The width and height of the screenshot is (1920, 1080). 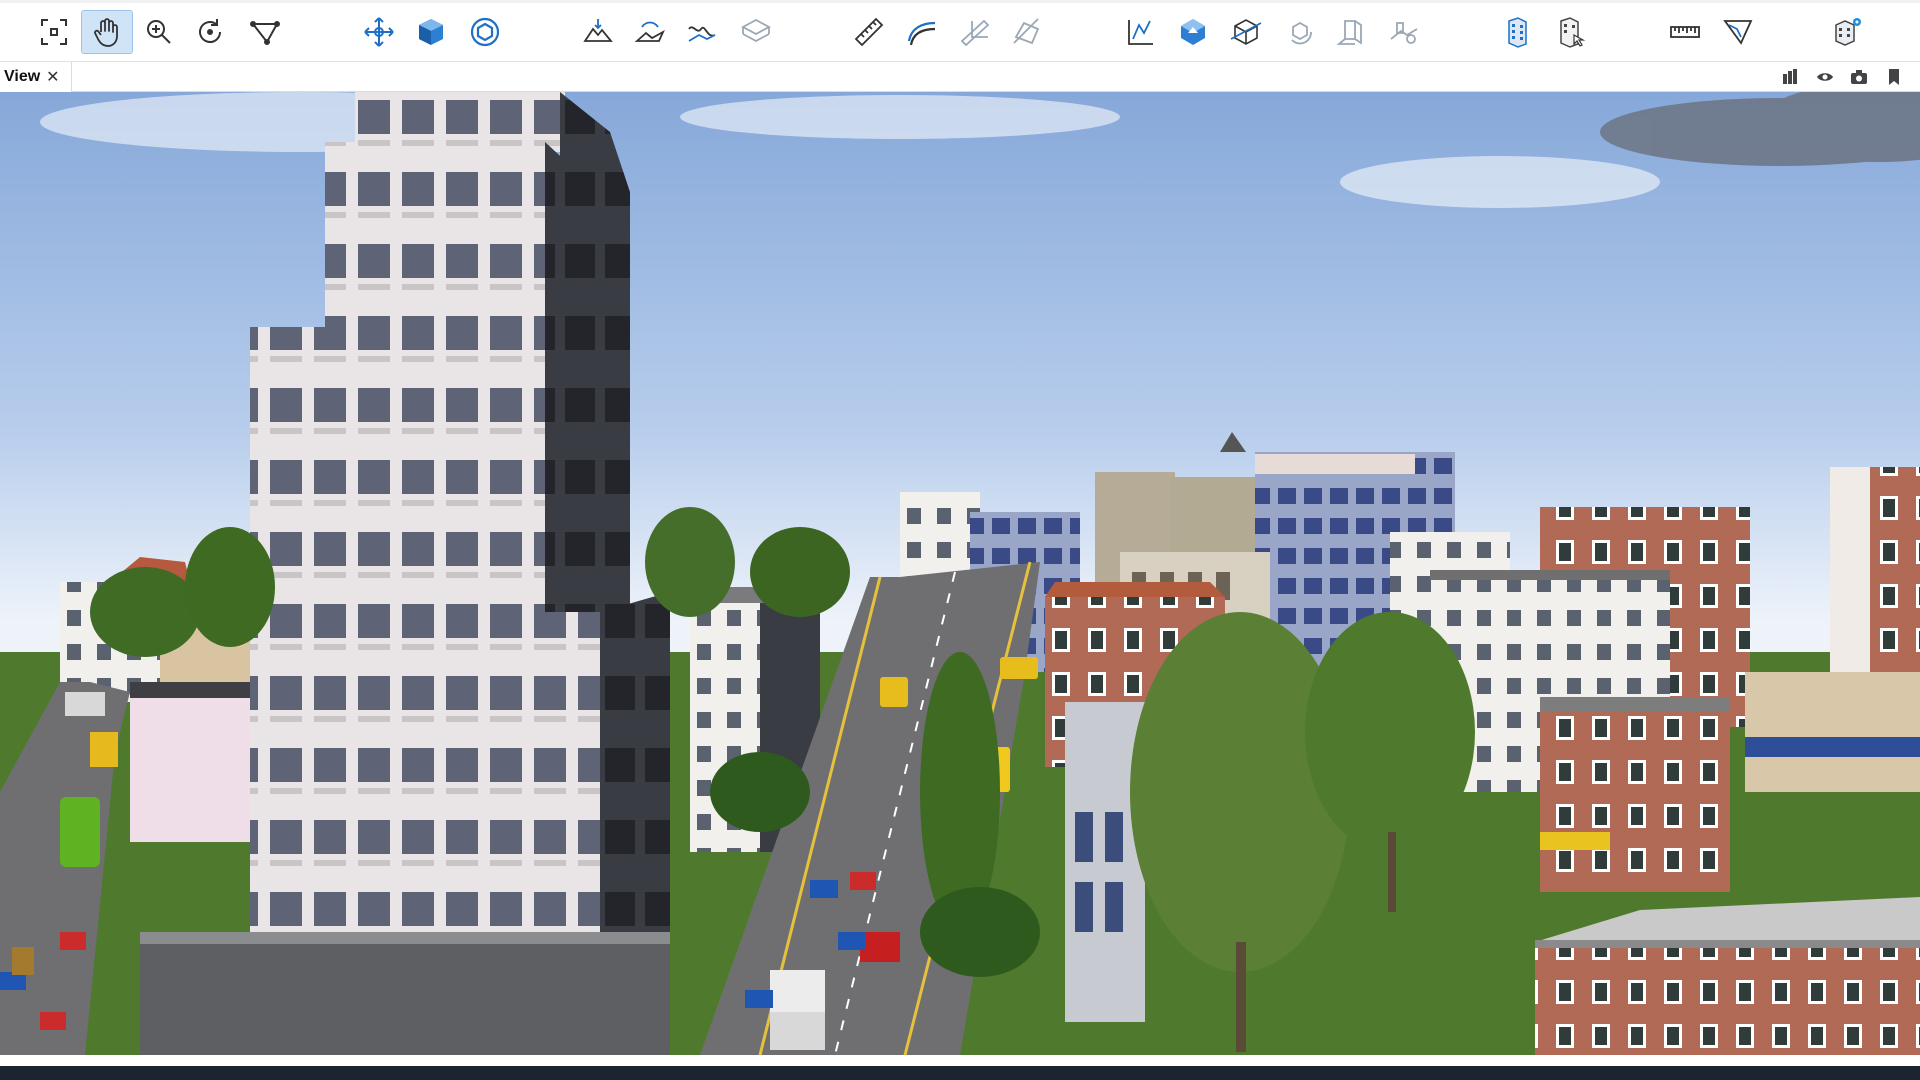 I want to click on measure-path-button, so click(x=922, y=32).